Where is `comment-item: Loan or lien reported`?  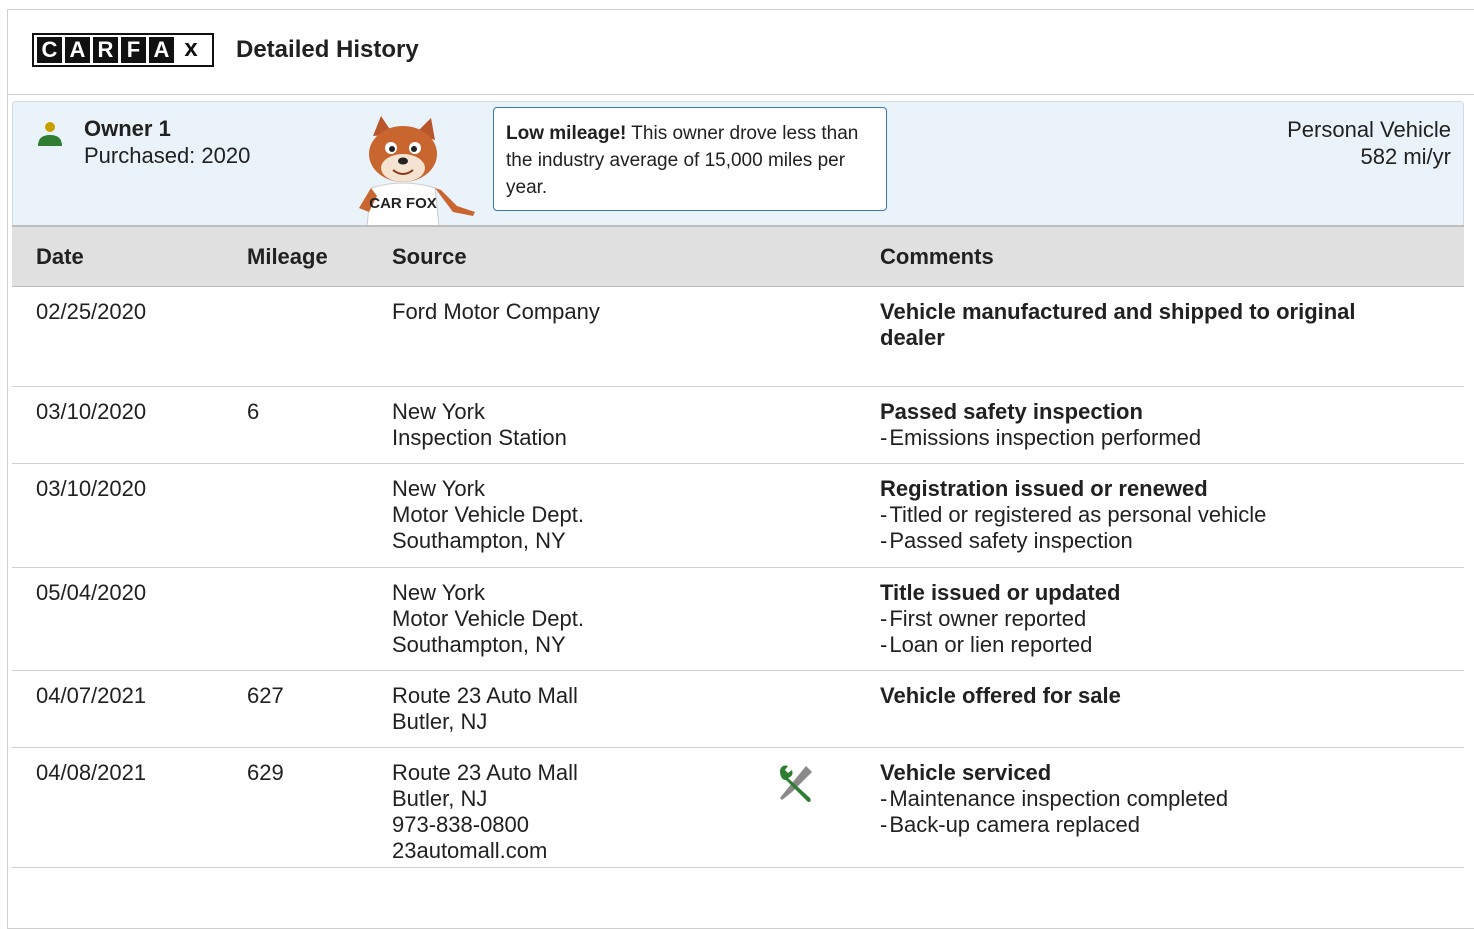 comment-item: Loan or lien reported is located at coordinates (1172, 645).